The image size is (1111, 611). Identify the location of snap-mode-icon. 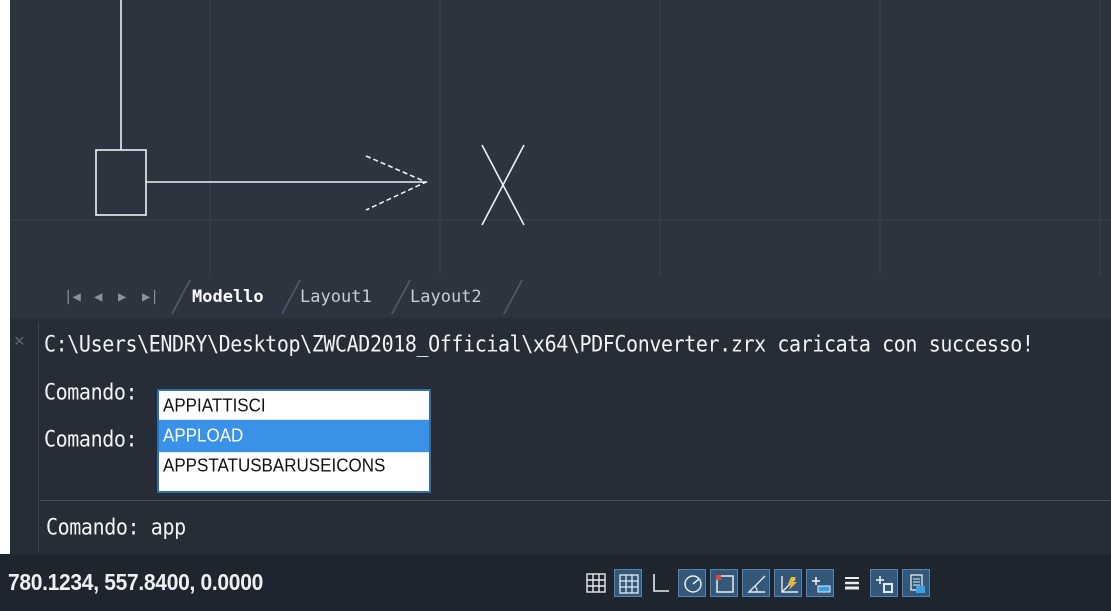
(629, 584).